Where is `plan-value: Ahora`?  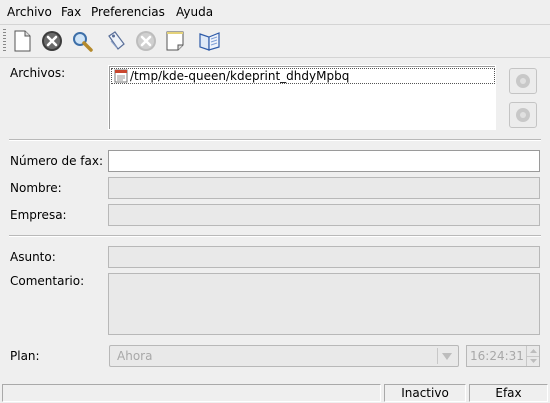
plan-value: Ahora is located at coordinates (135, 356).